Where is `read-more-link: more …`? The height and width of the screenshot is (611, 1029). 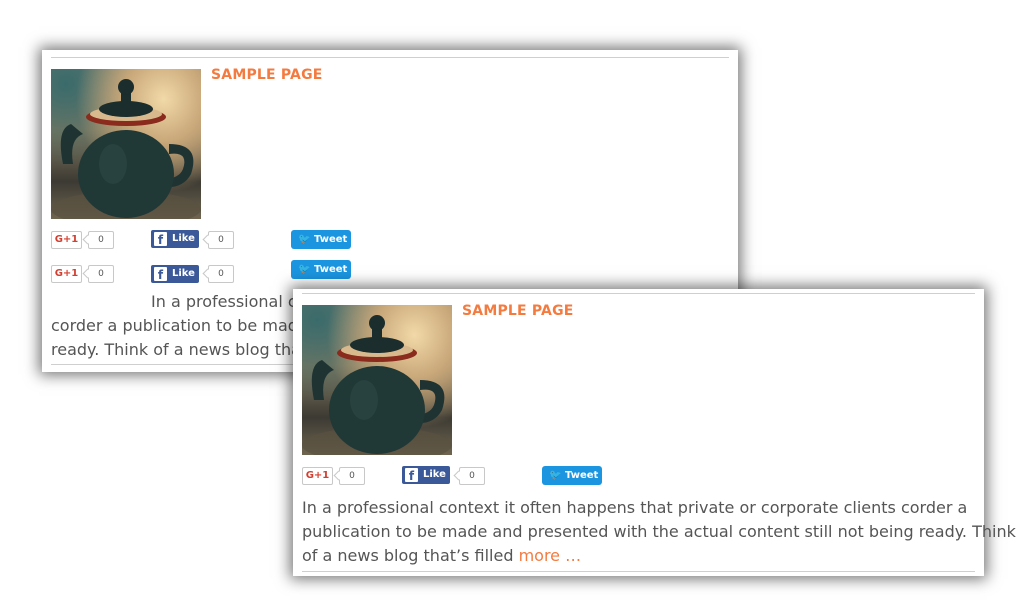
read-more-link: more … is located at coordinates (550, 555).